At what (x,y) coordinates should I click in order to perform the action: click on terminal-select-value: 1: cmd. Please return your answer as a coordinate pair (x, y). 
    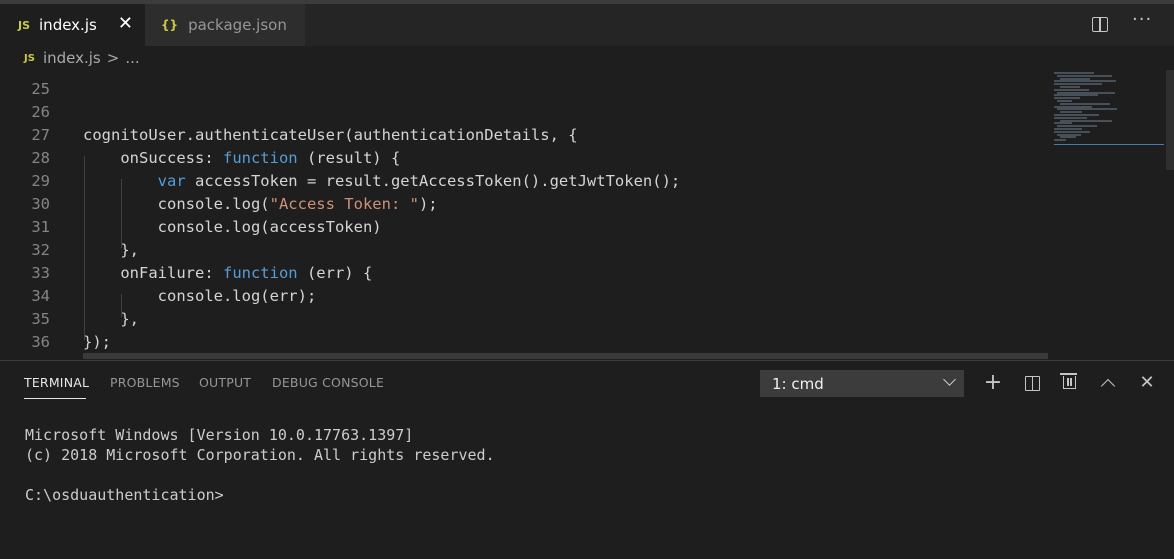
    Looking at the image, I should click on (798, 384).